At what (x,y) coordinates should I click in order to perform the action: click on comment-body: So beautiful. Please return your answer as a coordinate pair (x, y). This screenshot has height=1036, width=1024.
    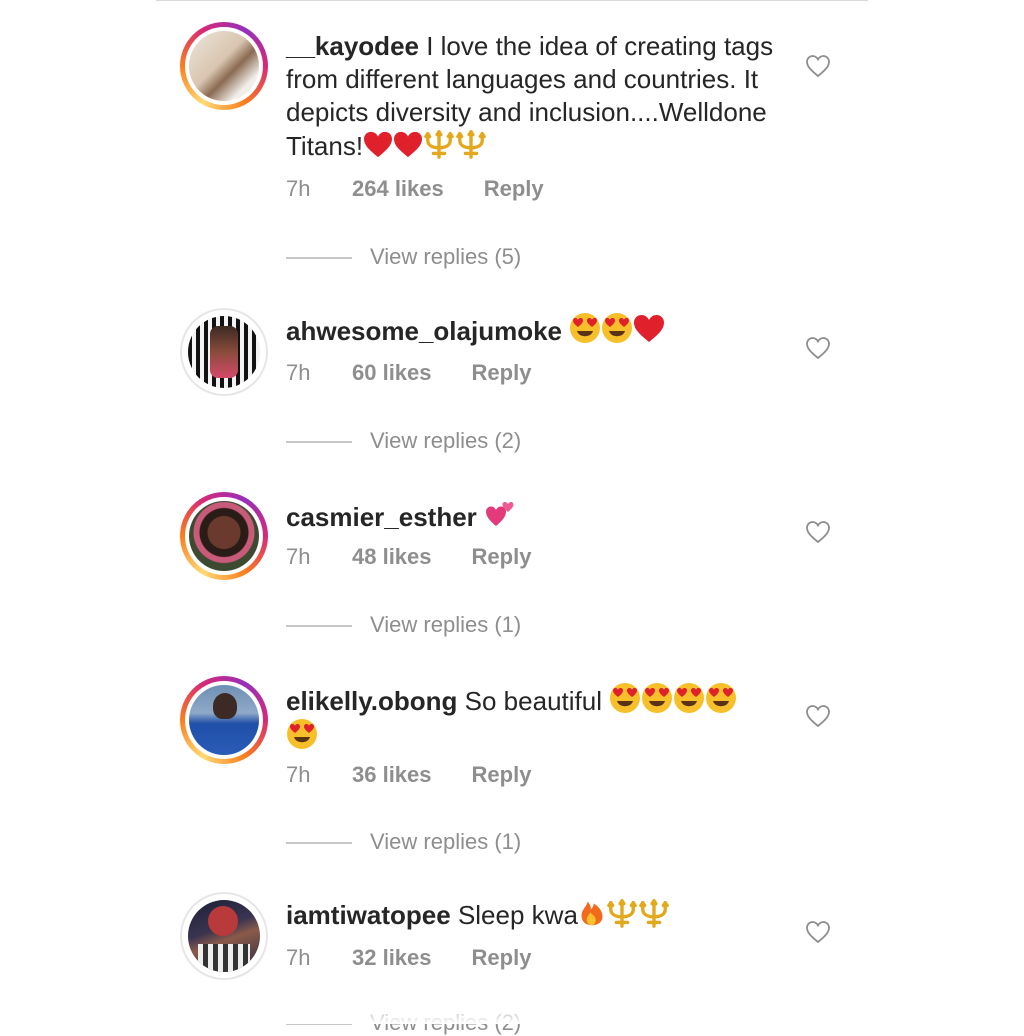
    Looking at the image, I should click on (533, 701).